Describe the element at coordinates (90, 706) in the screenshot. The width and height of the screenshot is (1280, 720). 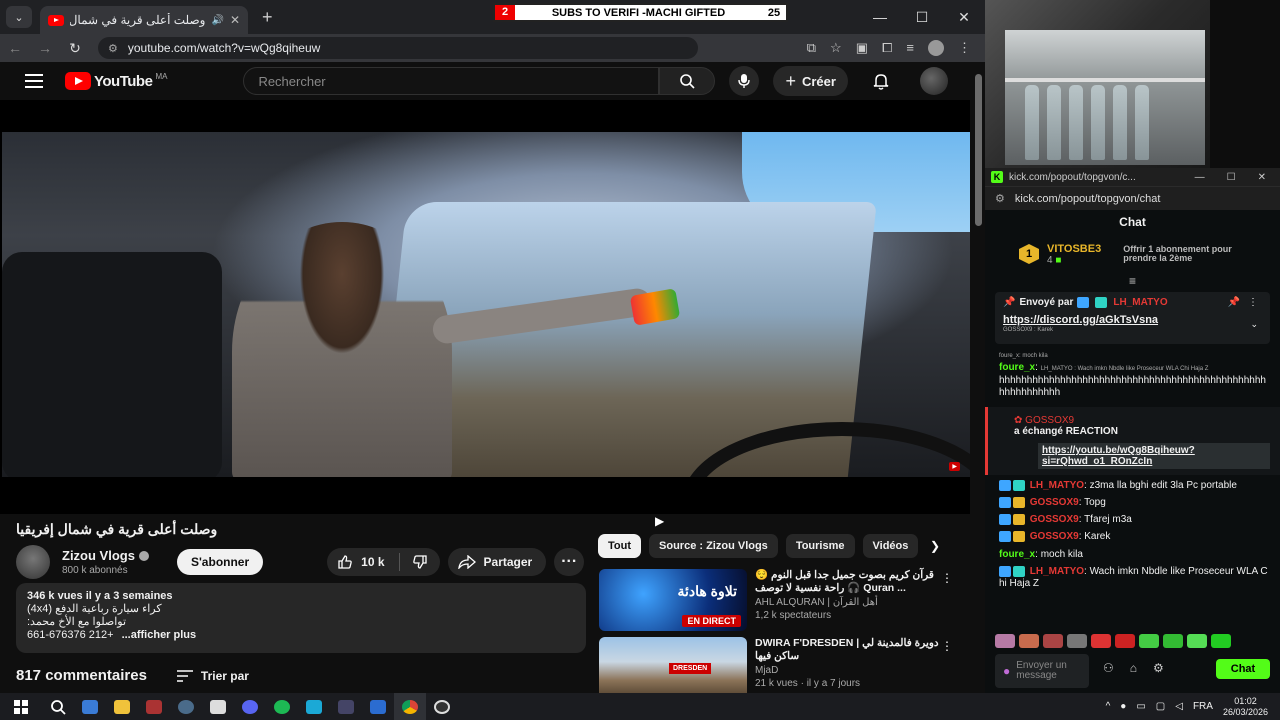
I see `app-r-icon` at that location.